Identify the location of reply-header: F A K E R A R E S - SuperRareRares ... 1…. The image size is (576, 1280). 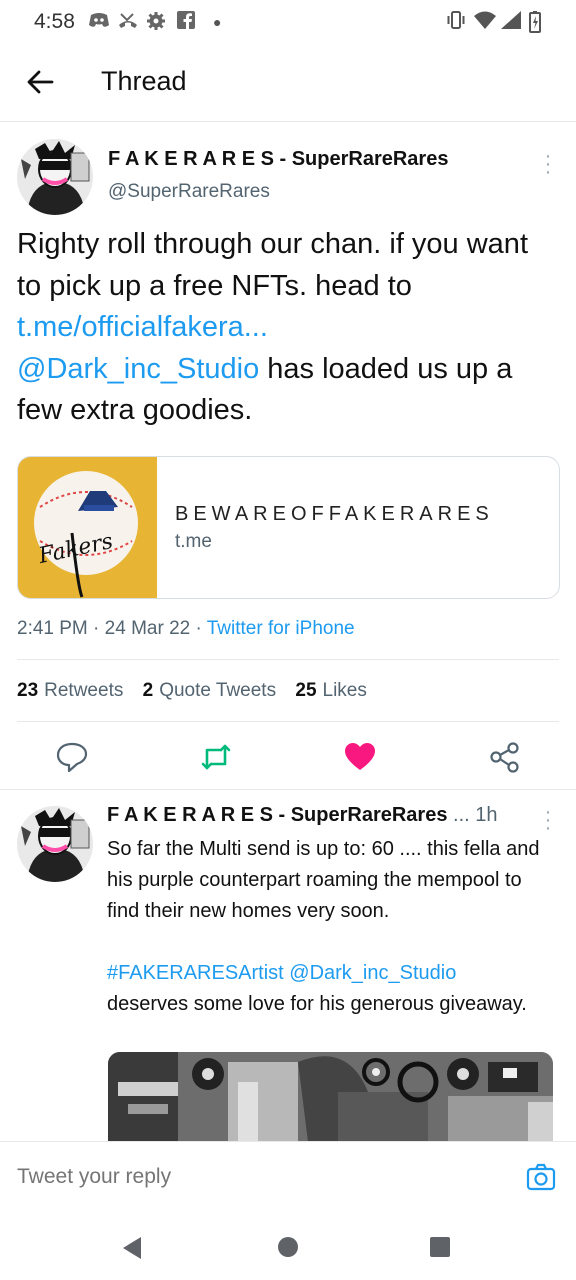
(302, 815).